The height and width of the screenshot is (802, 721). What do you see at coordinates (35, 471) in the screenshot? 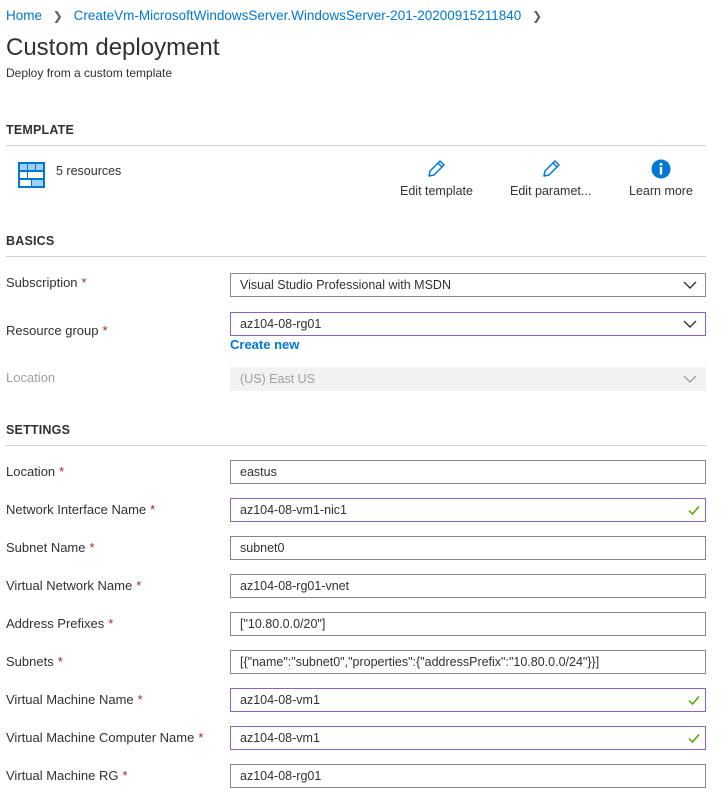
I see `settings-location-label: Location *` at bounding box center [35, 471].